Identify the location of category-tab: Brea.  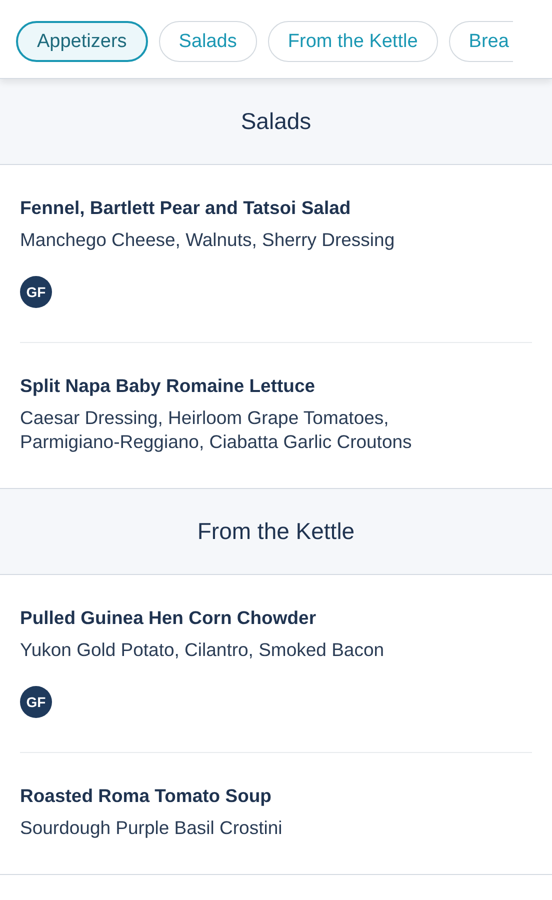
(480, 41).